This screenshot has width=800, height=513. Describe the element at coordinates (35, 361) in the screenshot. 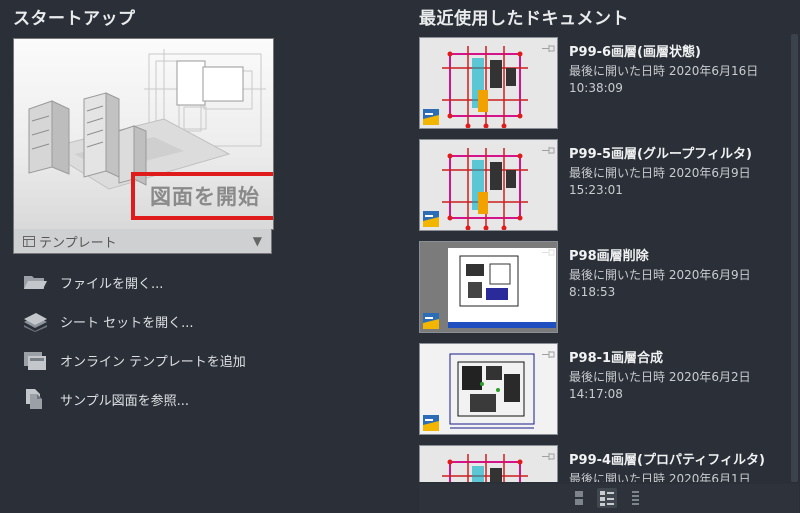

I see `online-template-icon` at that location.